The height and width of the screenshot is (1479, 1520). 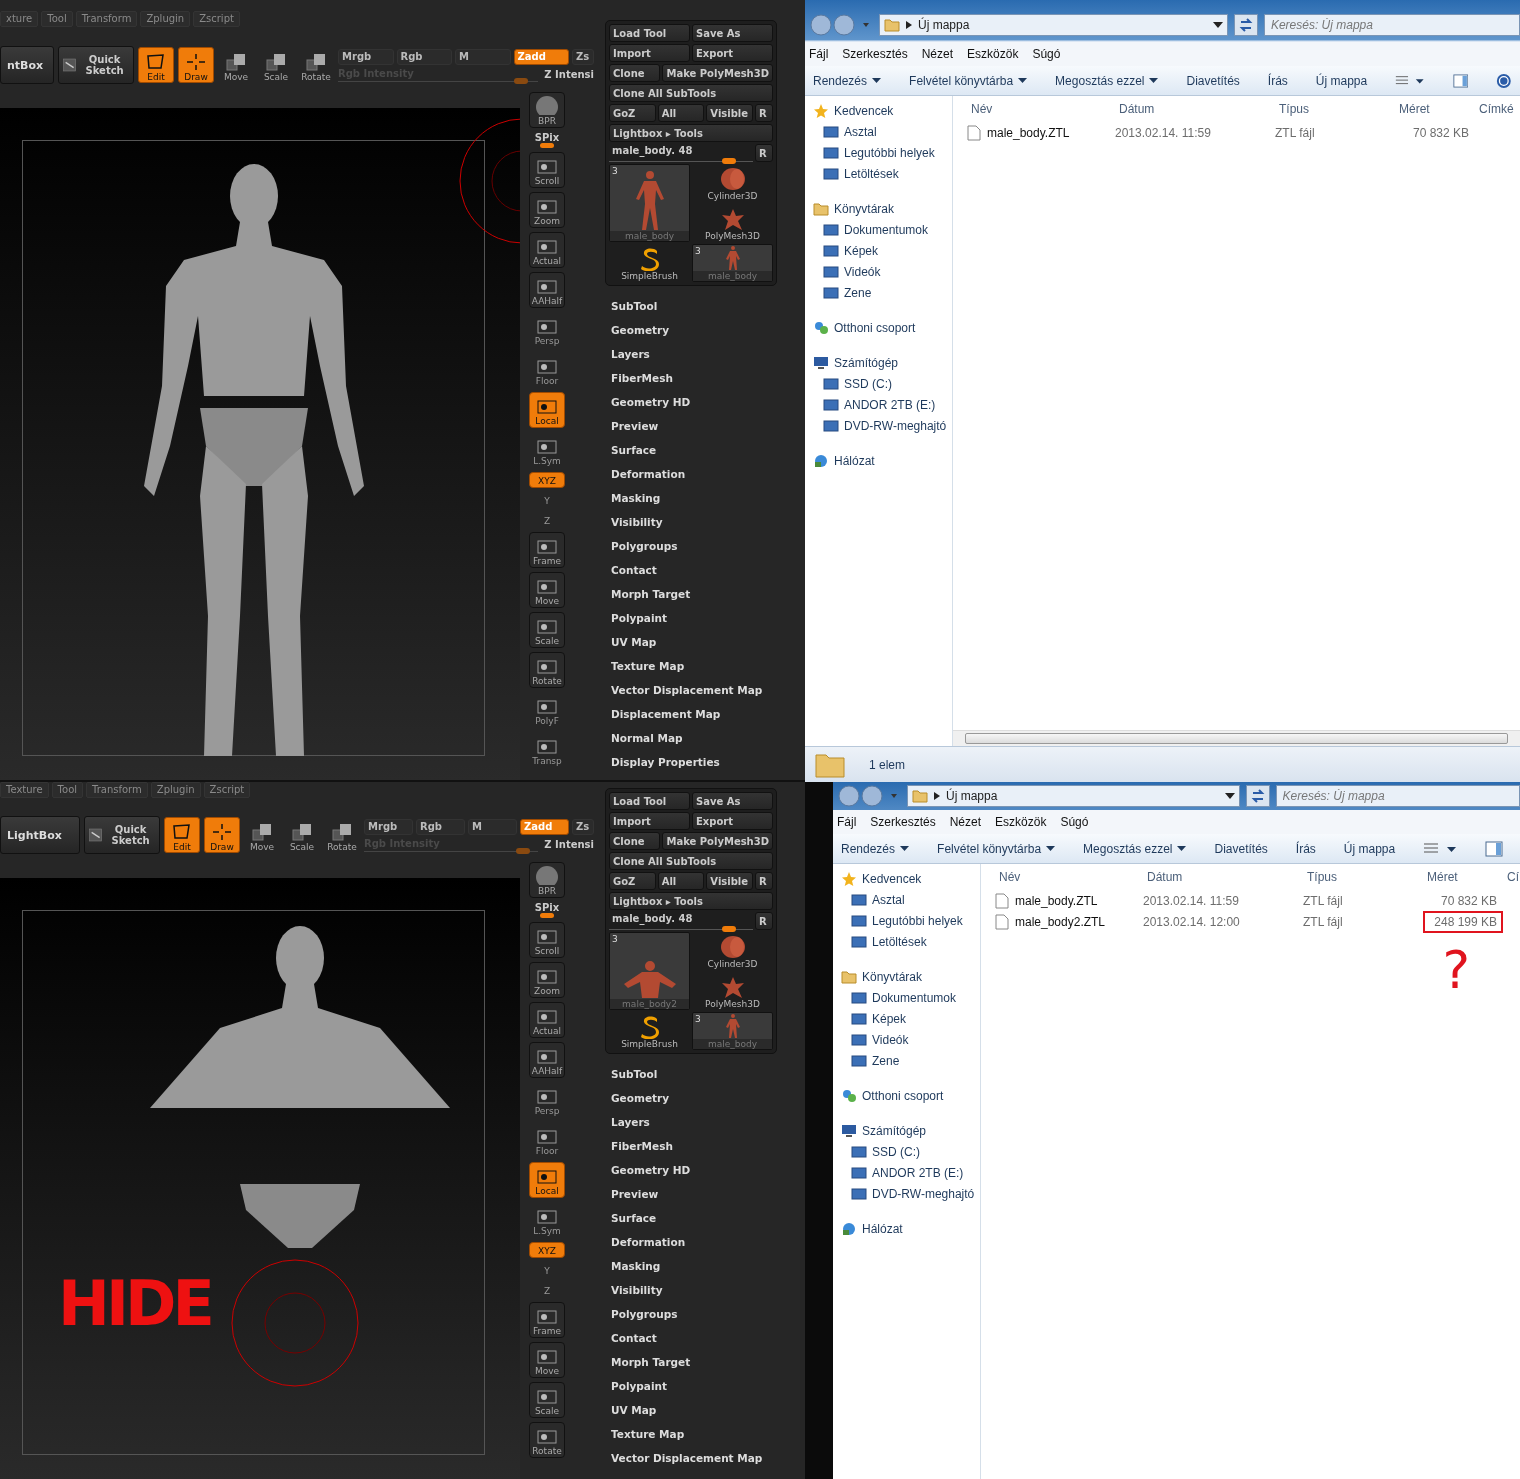 I want to click on palette-button: All, so click(x=681, y=881).